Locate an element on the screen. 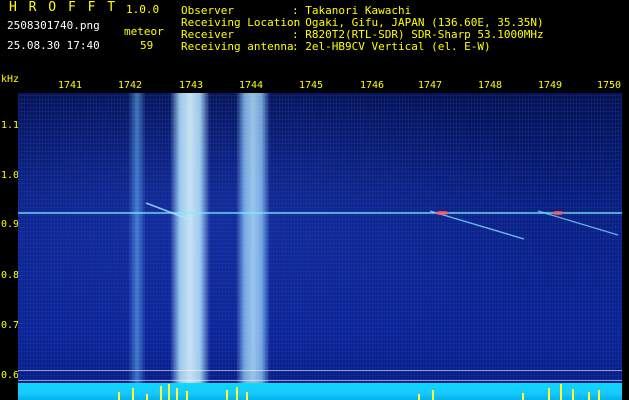  x-tick-label: 1745 is located at coordinates (311, 85).